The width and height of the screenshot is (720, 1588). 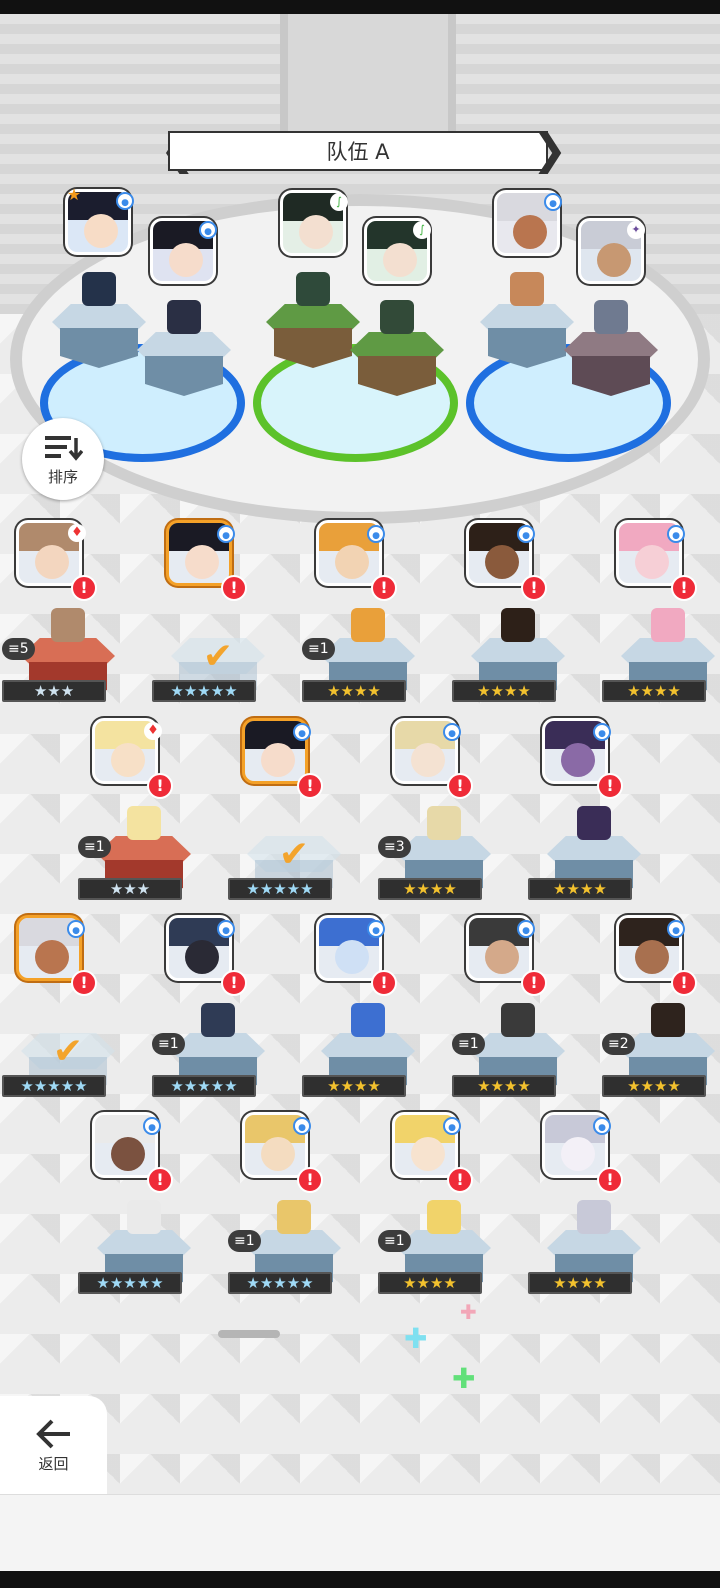 I want to click on scroll-indicator, so click(x=249, y=1334).